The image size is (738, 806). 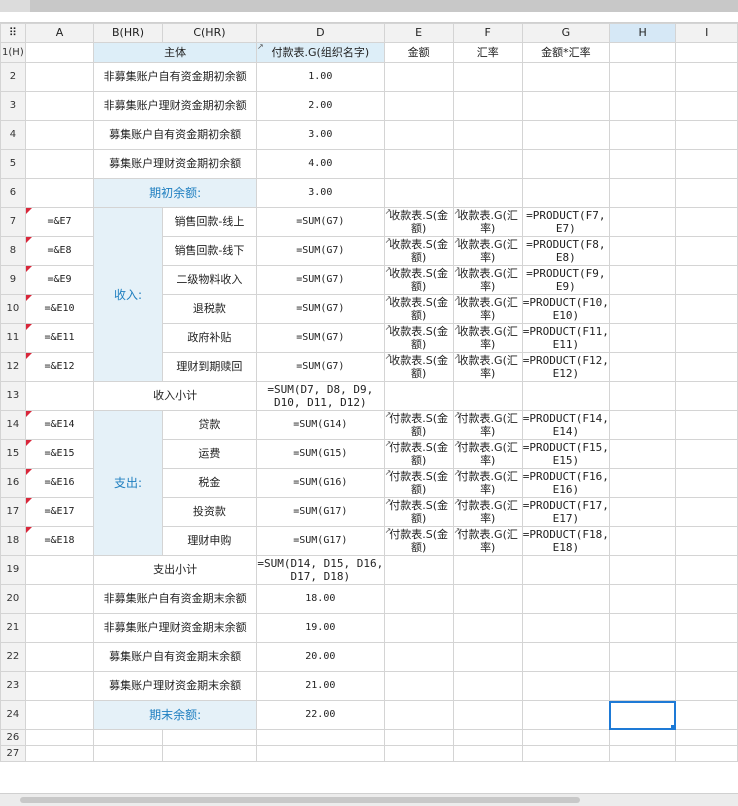 I want to click on item-label-cell: 运费, so click(x=209, y=454).